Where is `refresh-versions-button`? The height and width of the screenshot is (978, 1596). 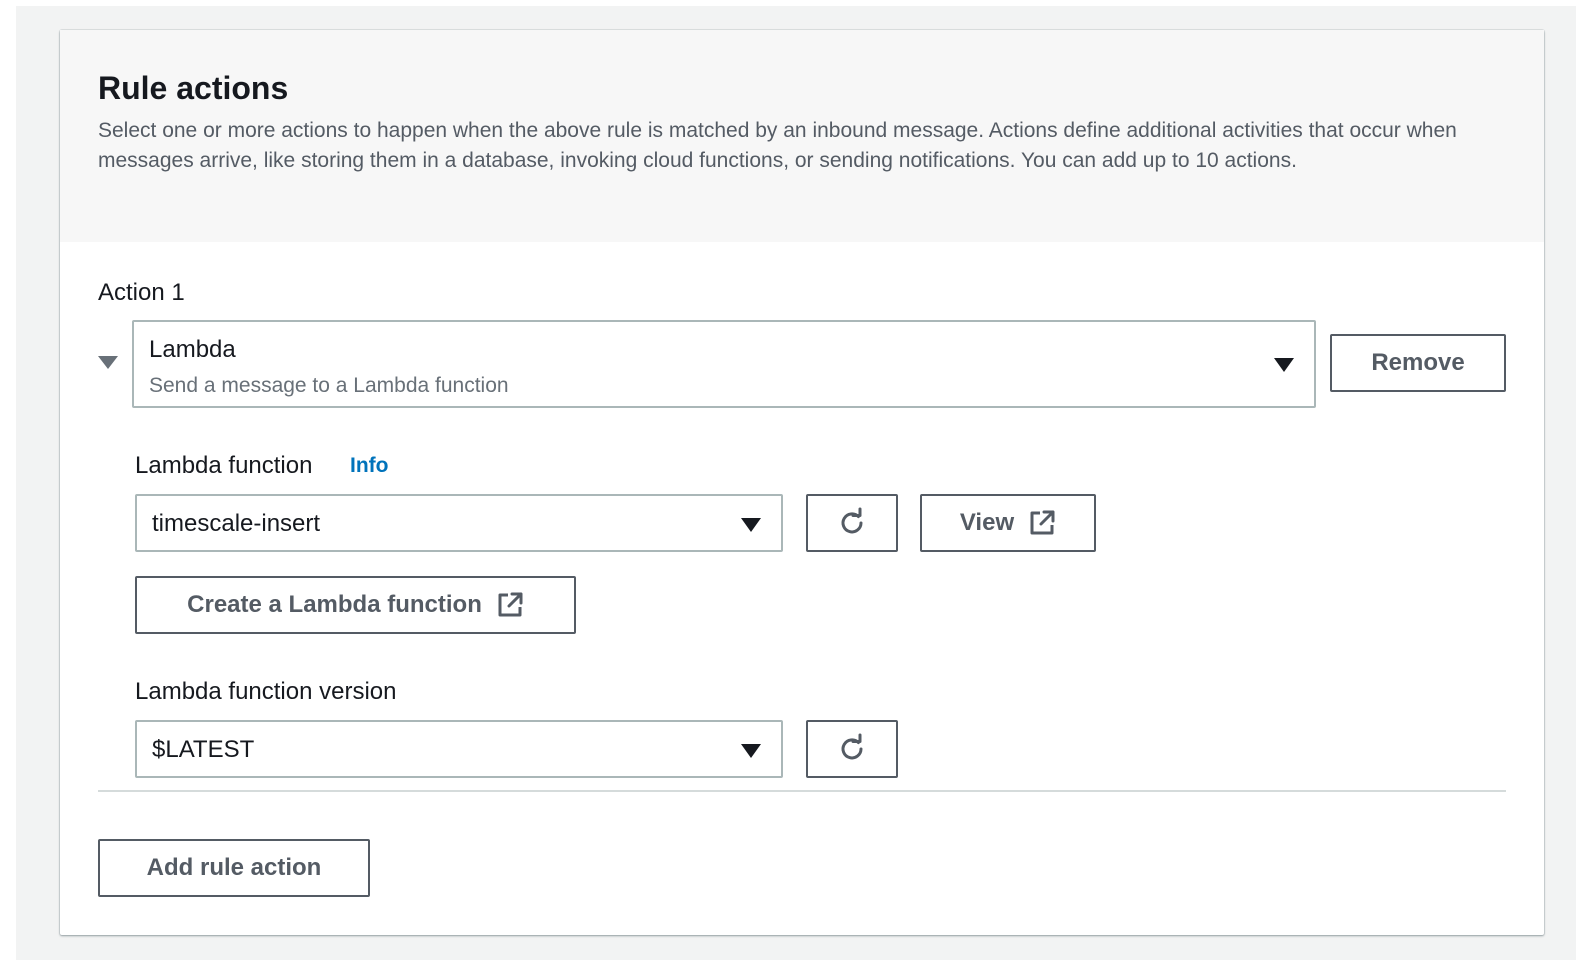 refresh-versions-button is located at coordinates (852, 749).